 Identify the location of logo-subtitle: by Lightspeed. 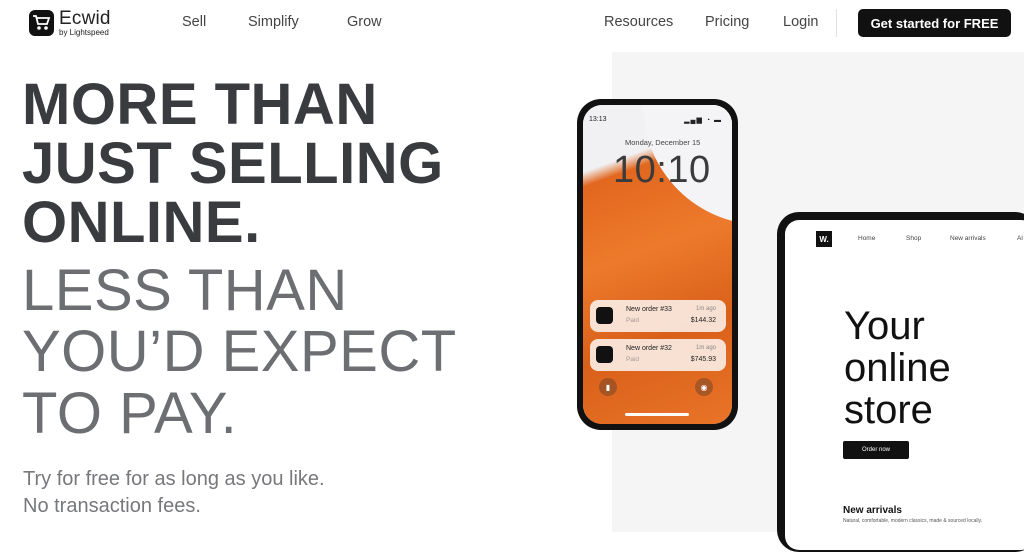
(84, 32).